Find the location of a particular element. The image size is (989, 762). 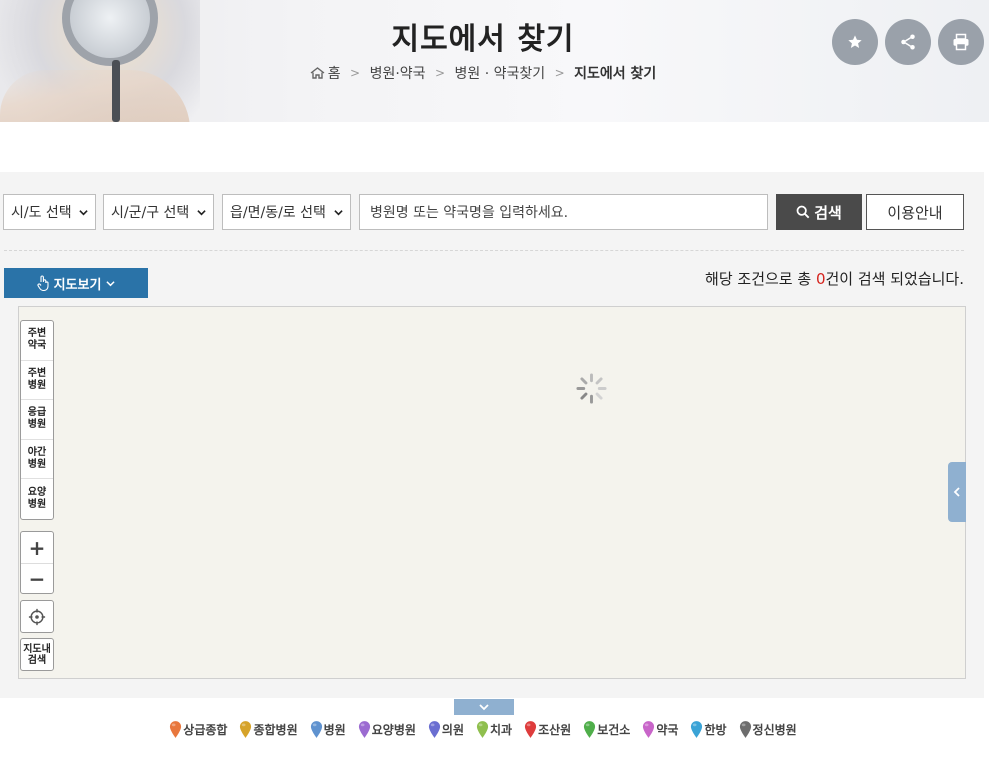

search-button: 검색 is located at coordinates (819, 212).